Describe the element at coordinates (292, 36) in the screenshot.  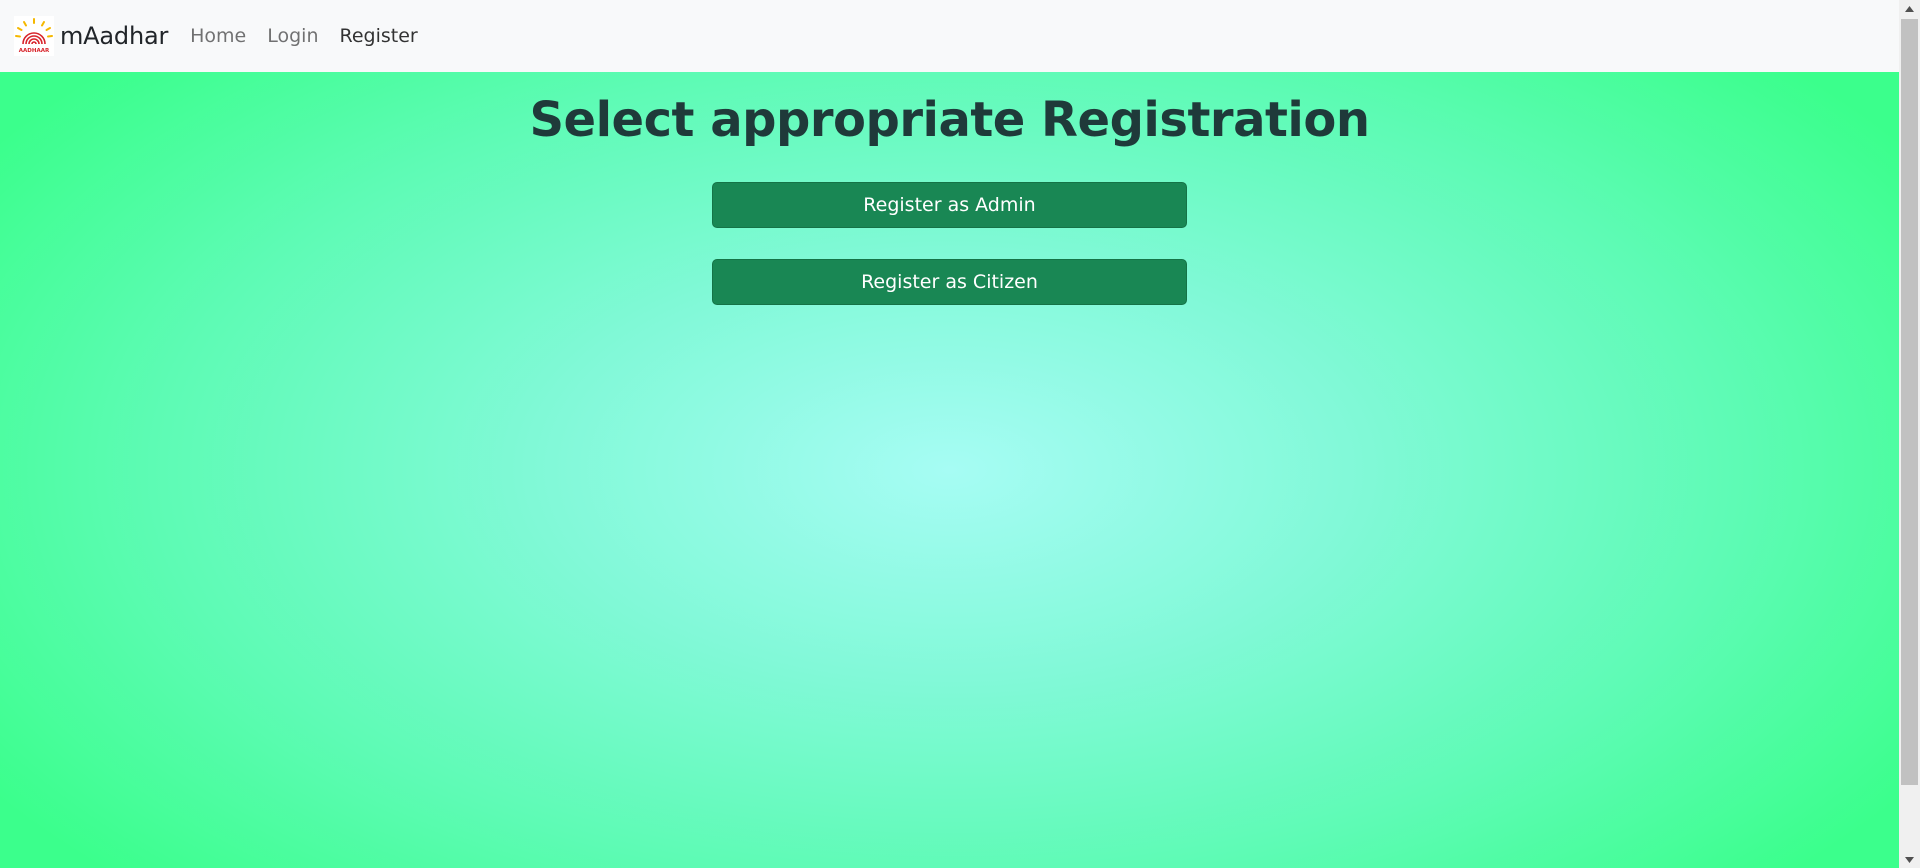
I see `nav-link-login: Login` at that location.